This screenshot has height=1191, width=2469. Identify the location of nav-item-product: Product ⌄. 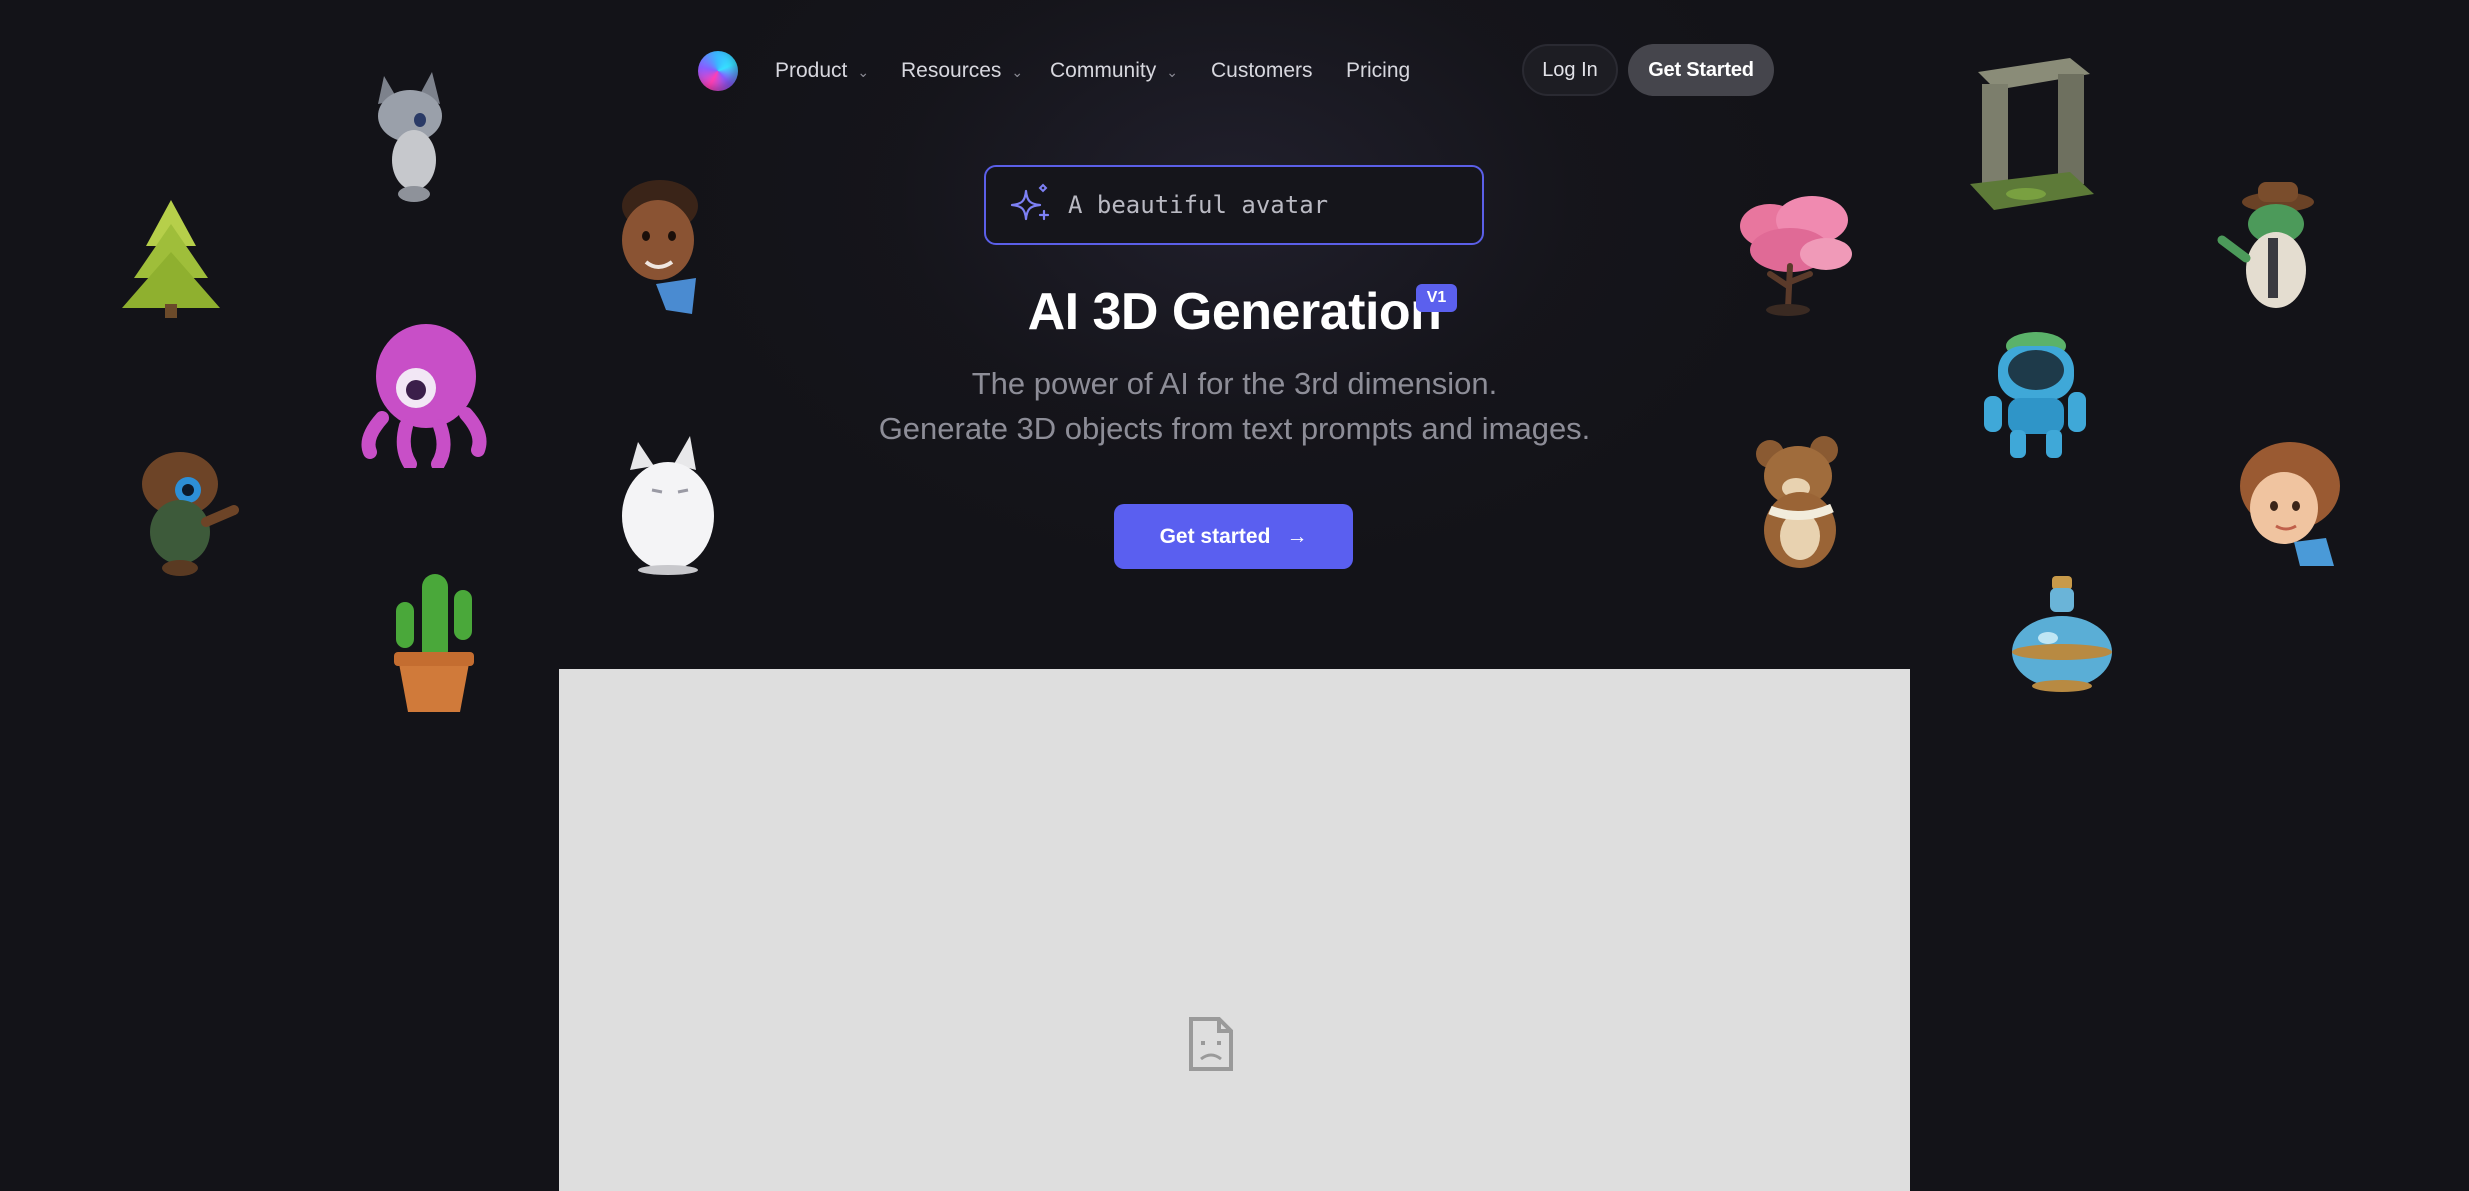
(822, 71).